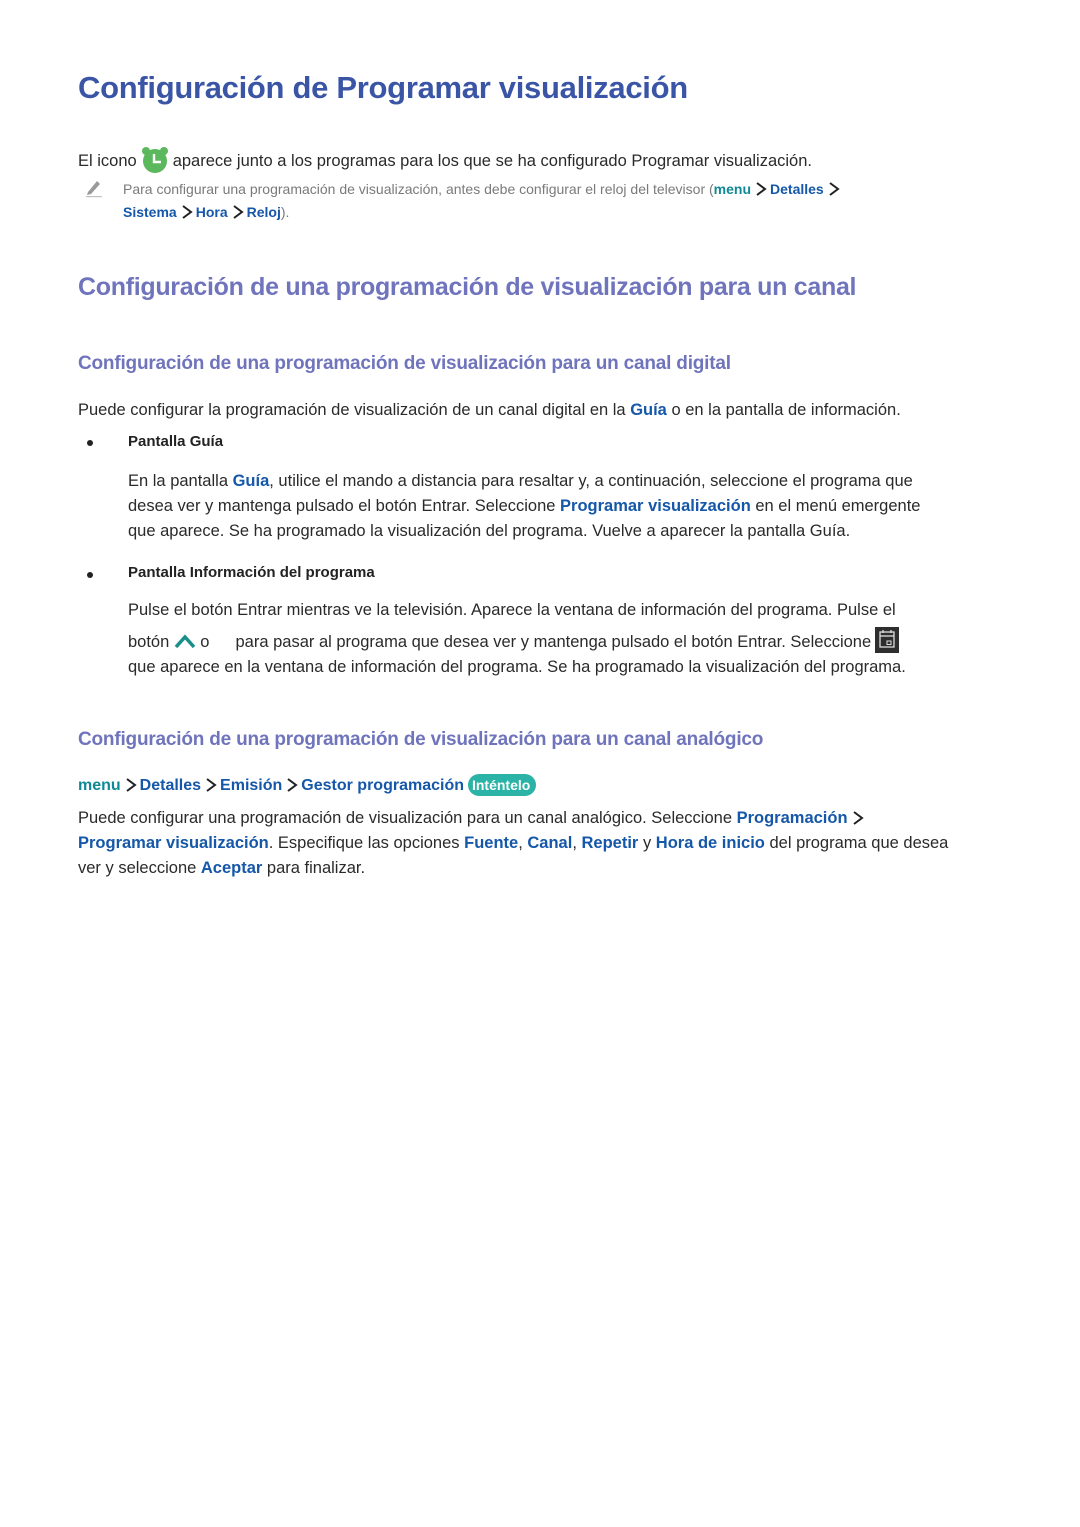  Describe the element at coordinates (94, 190) in the screenshot. I see `pencil-icon` at that location.